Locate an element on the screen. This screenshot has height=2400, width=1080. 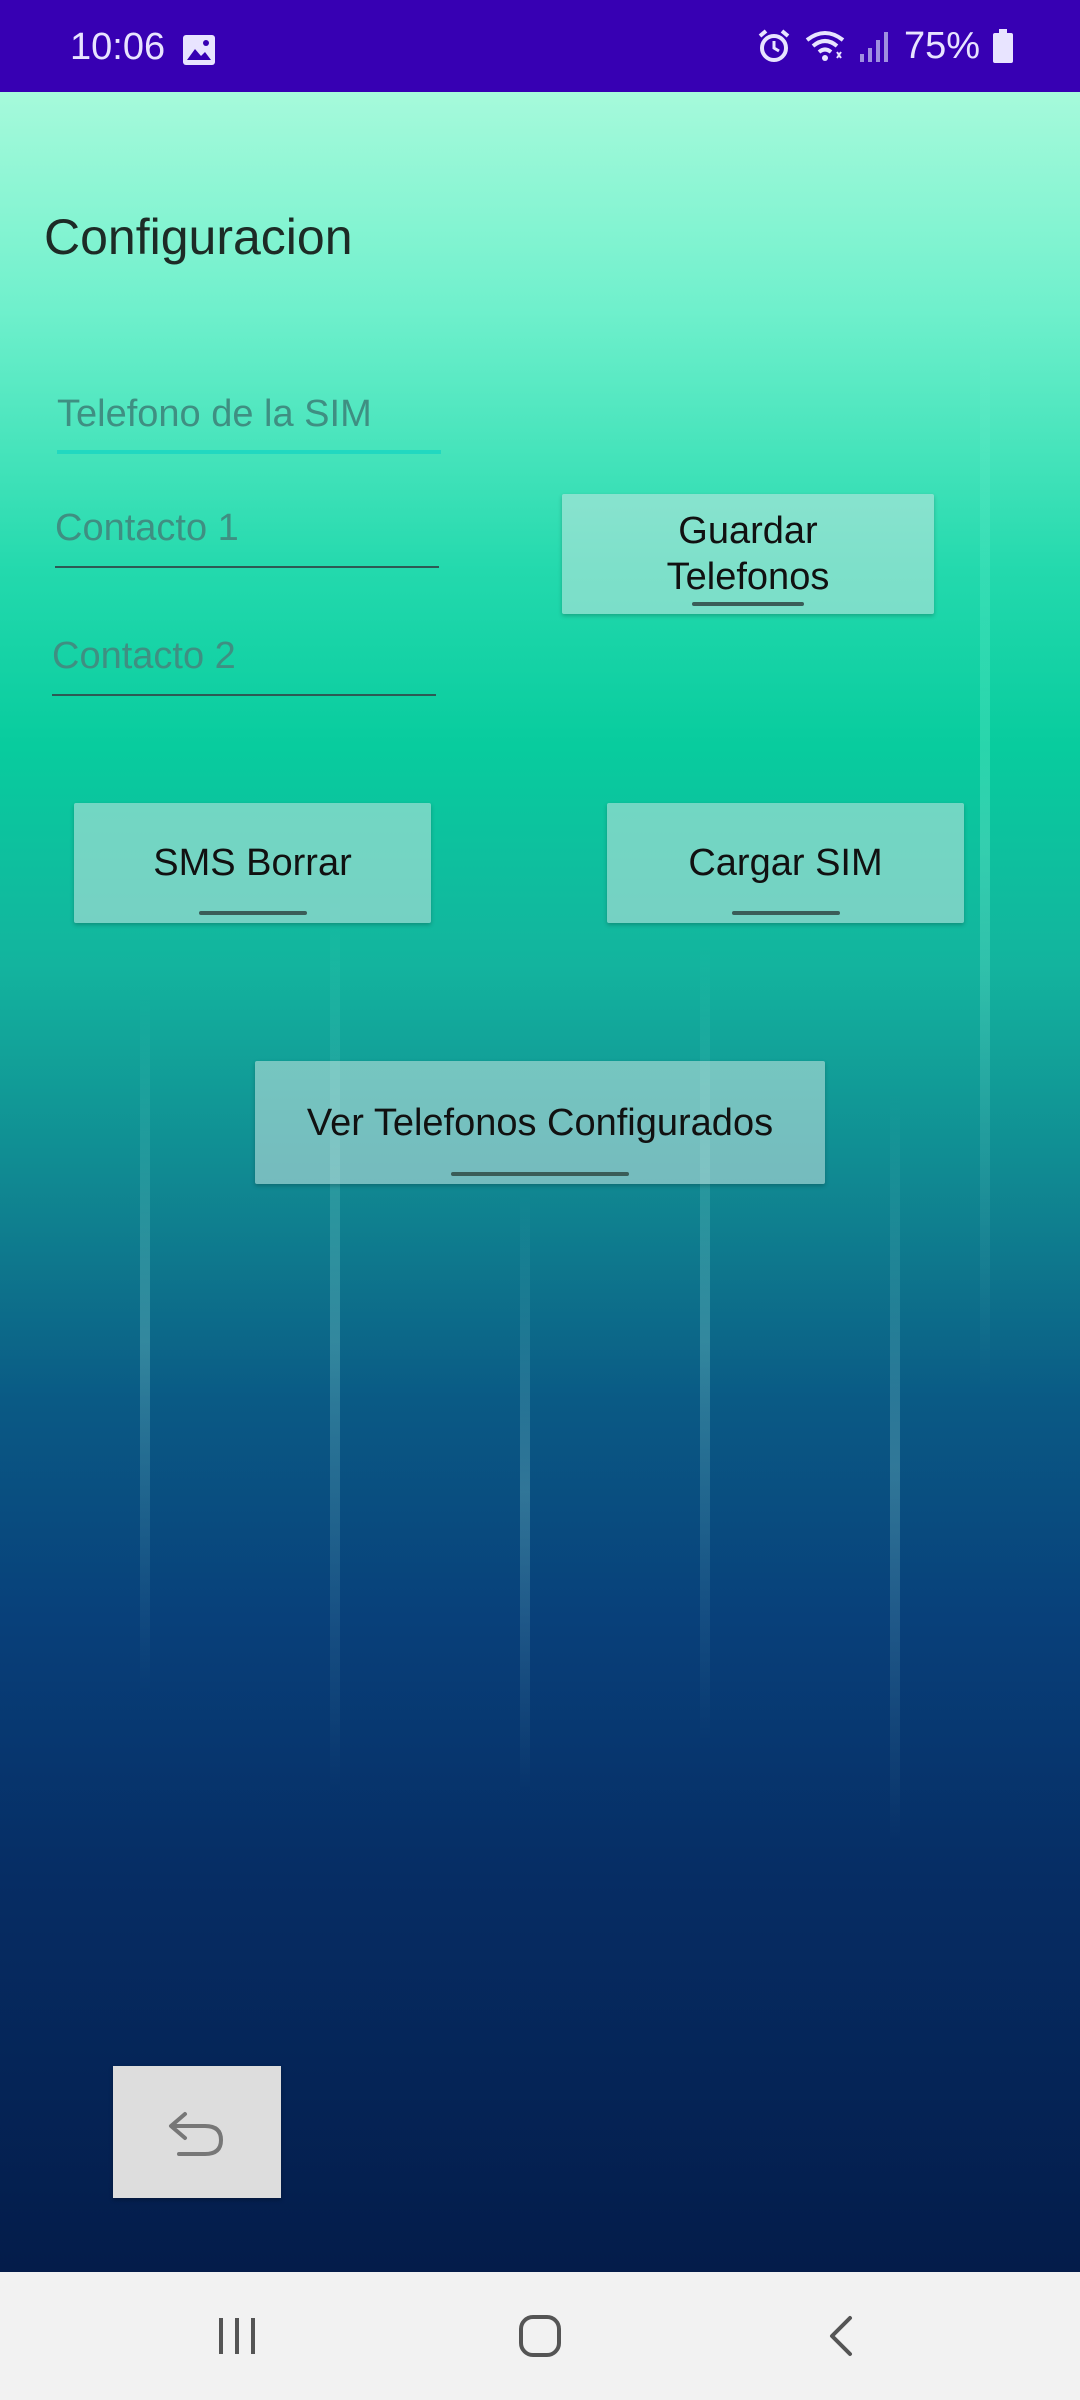
sms-delete-label: SMS Borrar is located at coordinates (252, 863).